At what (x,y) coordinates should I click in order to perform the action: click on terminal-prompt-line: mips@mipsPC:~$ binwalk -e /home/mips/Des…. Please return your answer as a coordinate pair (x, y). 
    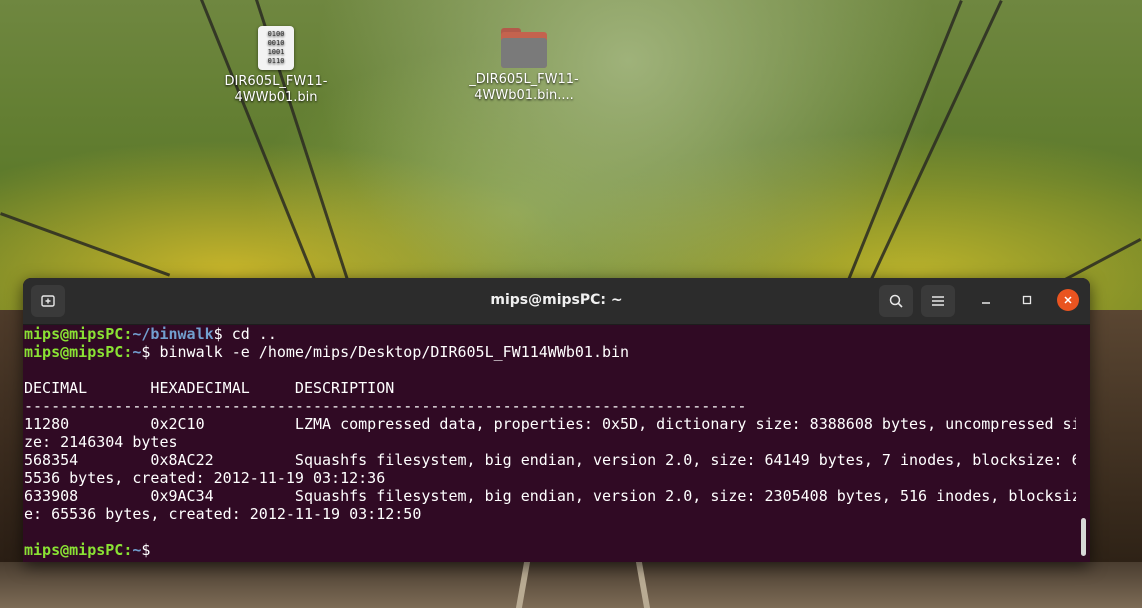
    Looking at the image, I should click on (550, 352).